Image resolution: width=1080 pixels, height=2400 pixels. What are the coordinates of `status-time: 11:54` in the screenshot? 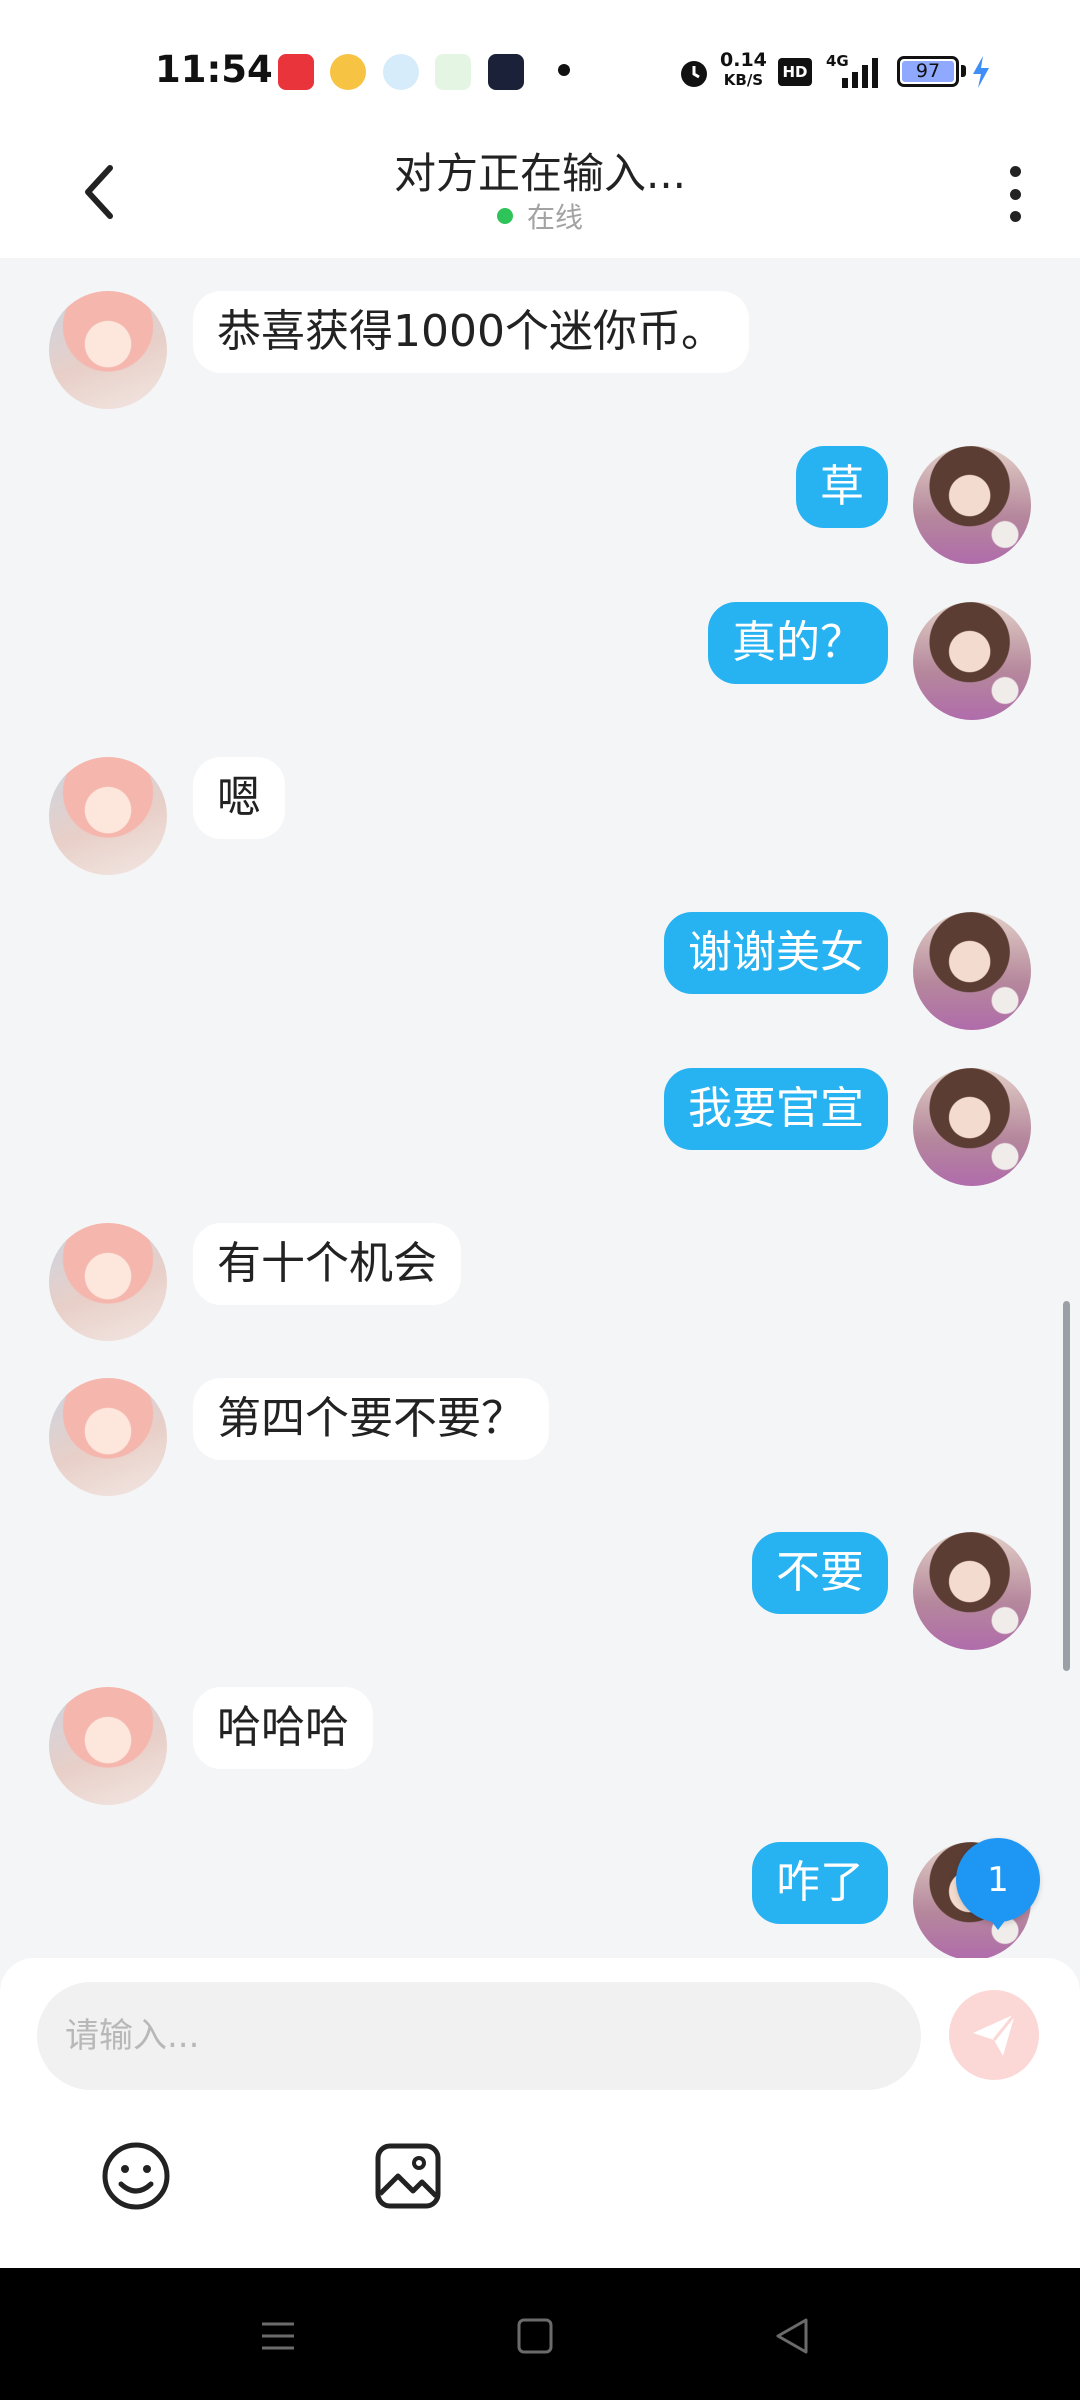 It's located at (214, 69).